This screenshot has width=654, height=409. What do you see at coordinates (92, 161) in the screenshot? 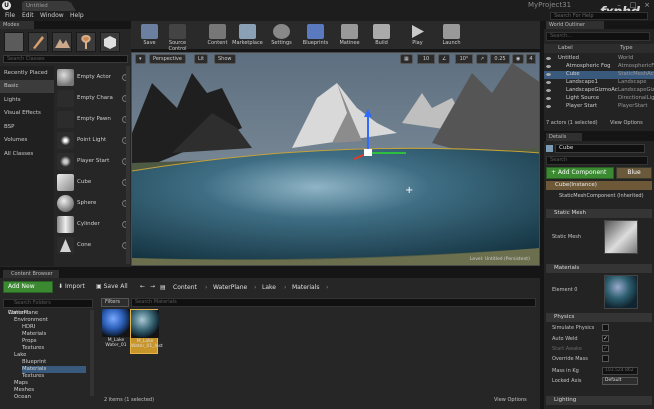
I see `place-item-player-start: Player Start?` at bounding box center [92, 161].